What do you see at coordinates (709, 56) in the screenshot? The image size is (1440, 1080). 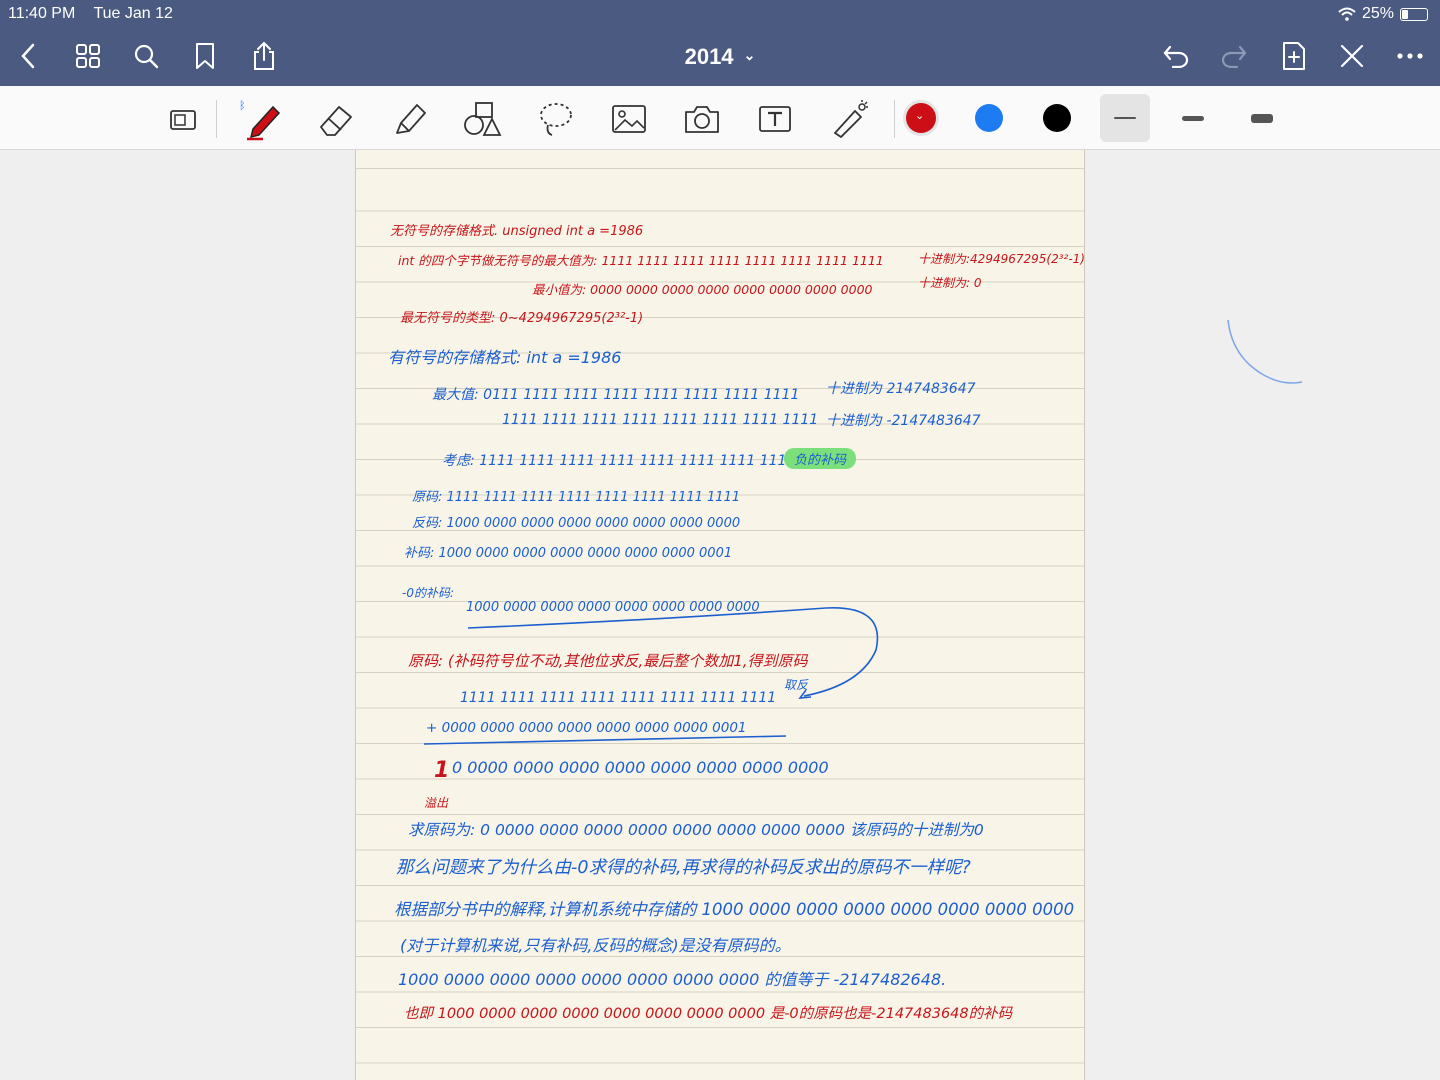 I see `document-title: 2014` at bounding box center [709, 56].